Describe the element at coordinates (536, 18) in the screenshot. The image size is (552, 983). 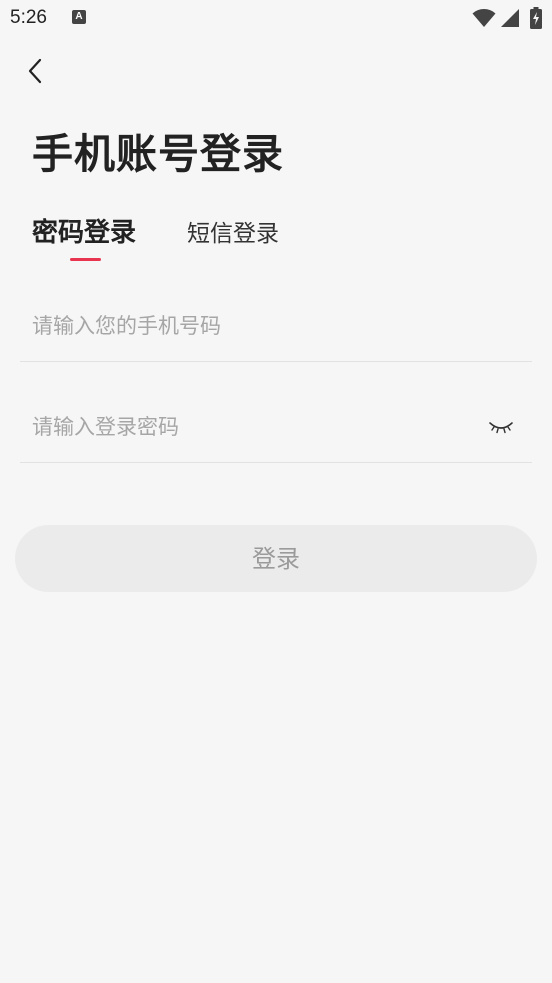
I see `battery-charging-icon` at that location.